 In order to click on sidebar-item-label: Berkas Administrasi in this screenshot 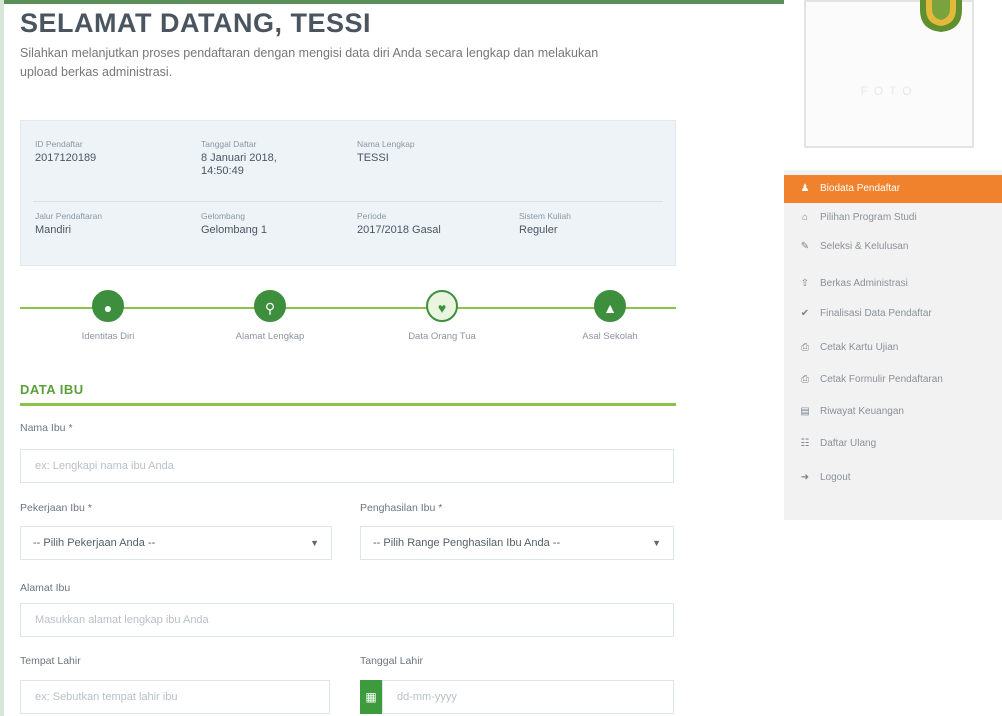, I will do `click(864, 283)`.